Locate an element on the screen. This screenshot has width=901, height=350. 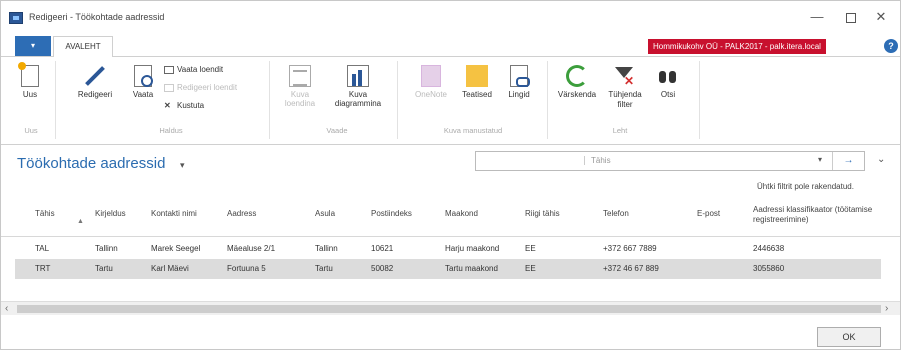
column-header-description: Kirjeldus is located at coordinates (110, 213).